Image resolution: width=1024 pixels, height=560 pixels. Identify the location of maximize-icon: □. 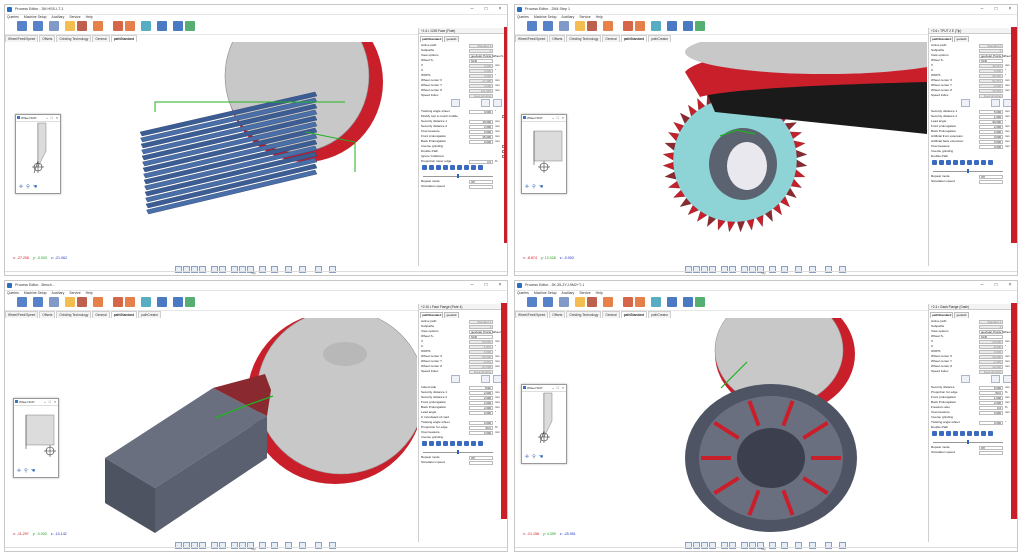
(996, 285).